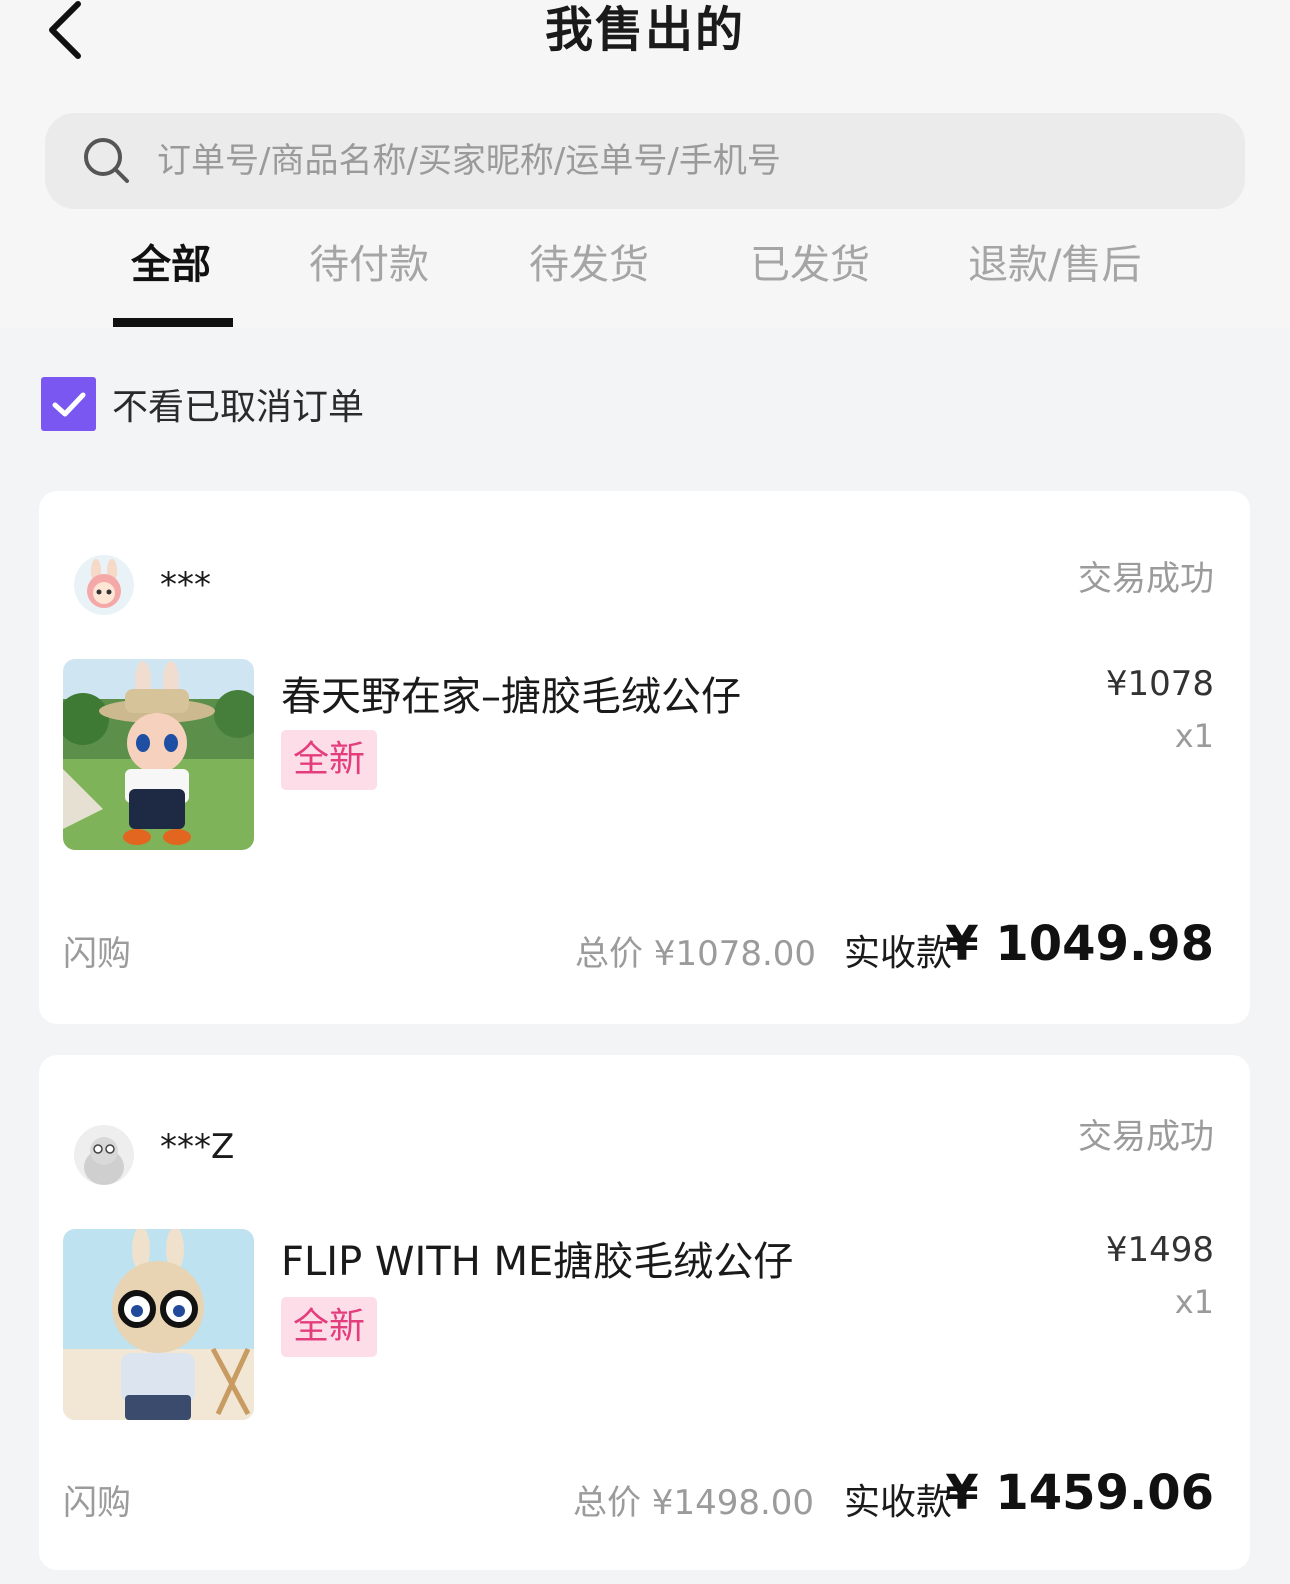 The width and height of the screenshot is (1290, 1584). I want to click on checkmark-icon, so click(68, 404).